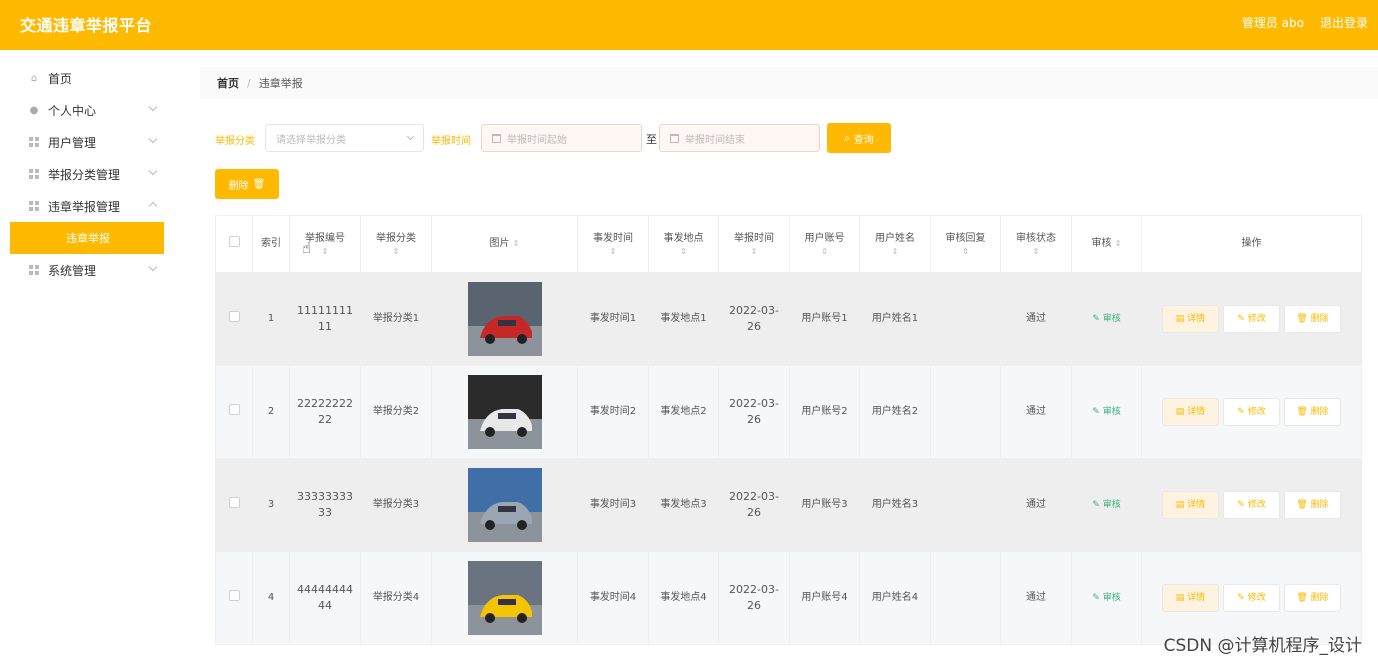  I want to click on sidebar-item-profile: ● 个人中心, so click(96, 110).